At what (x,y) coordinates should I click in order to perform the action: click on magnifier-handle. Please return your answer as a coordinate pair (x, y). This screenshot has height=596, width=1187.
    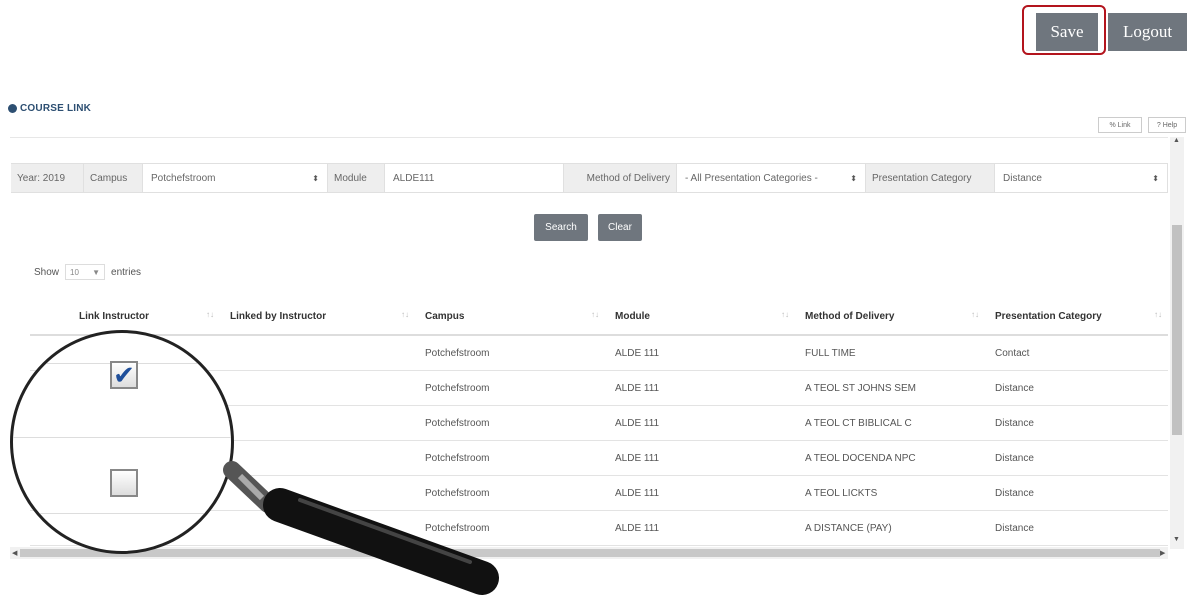
    Looking at the image, I should click on (361, 528).